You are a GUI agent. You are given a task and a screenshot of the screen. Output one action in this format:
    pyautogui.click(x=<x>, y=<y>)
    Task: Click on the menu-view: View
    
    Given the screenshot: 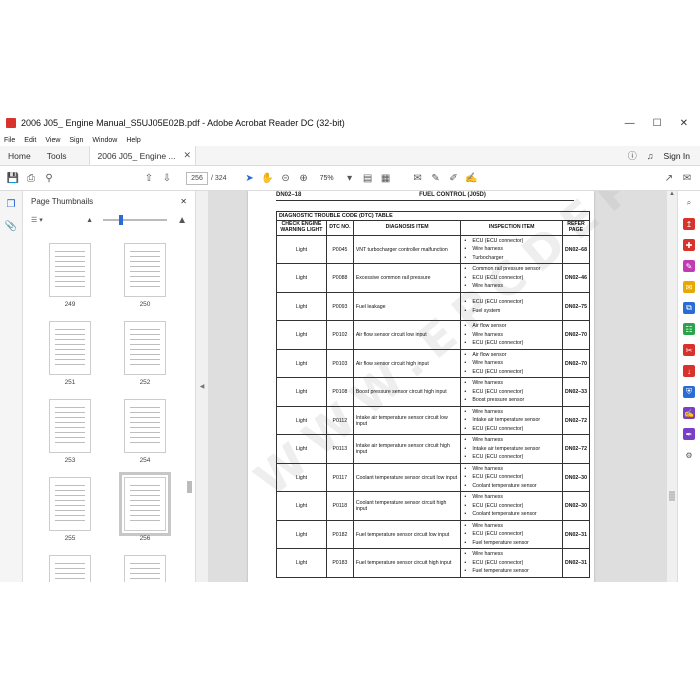 What is the action you would take?
    pyautogui.click(x=52, y=140)
    